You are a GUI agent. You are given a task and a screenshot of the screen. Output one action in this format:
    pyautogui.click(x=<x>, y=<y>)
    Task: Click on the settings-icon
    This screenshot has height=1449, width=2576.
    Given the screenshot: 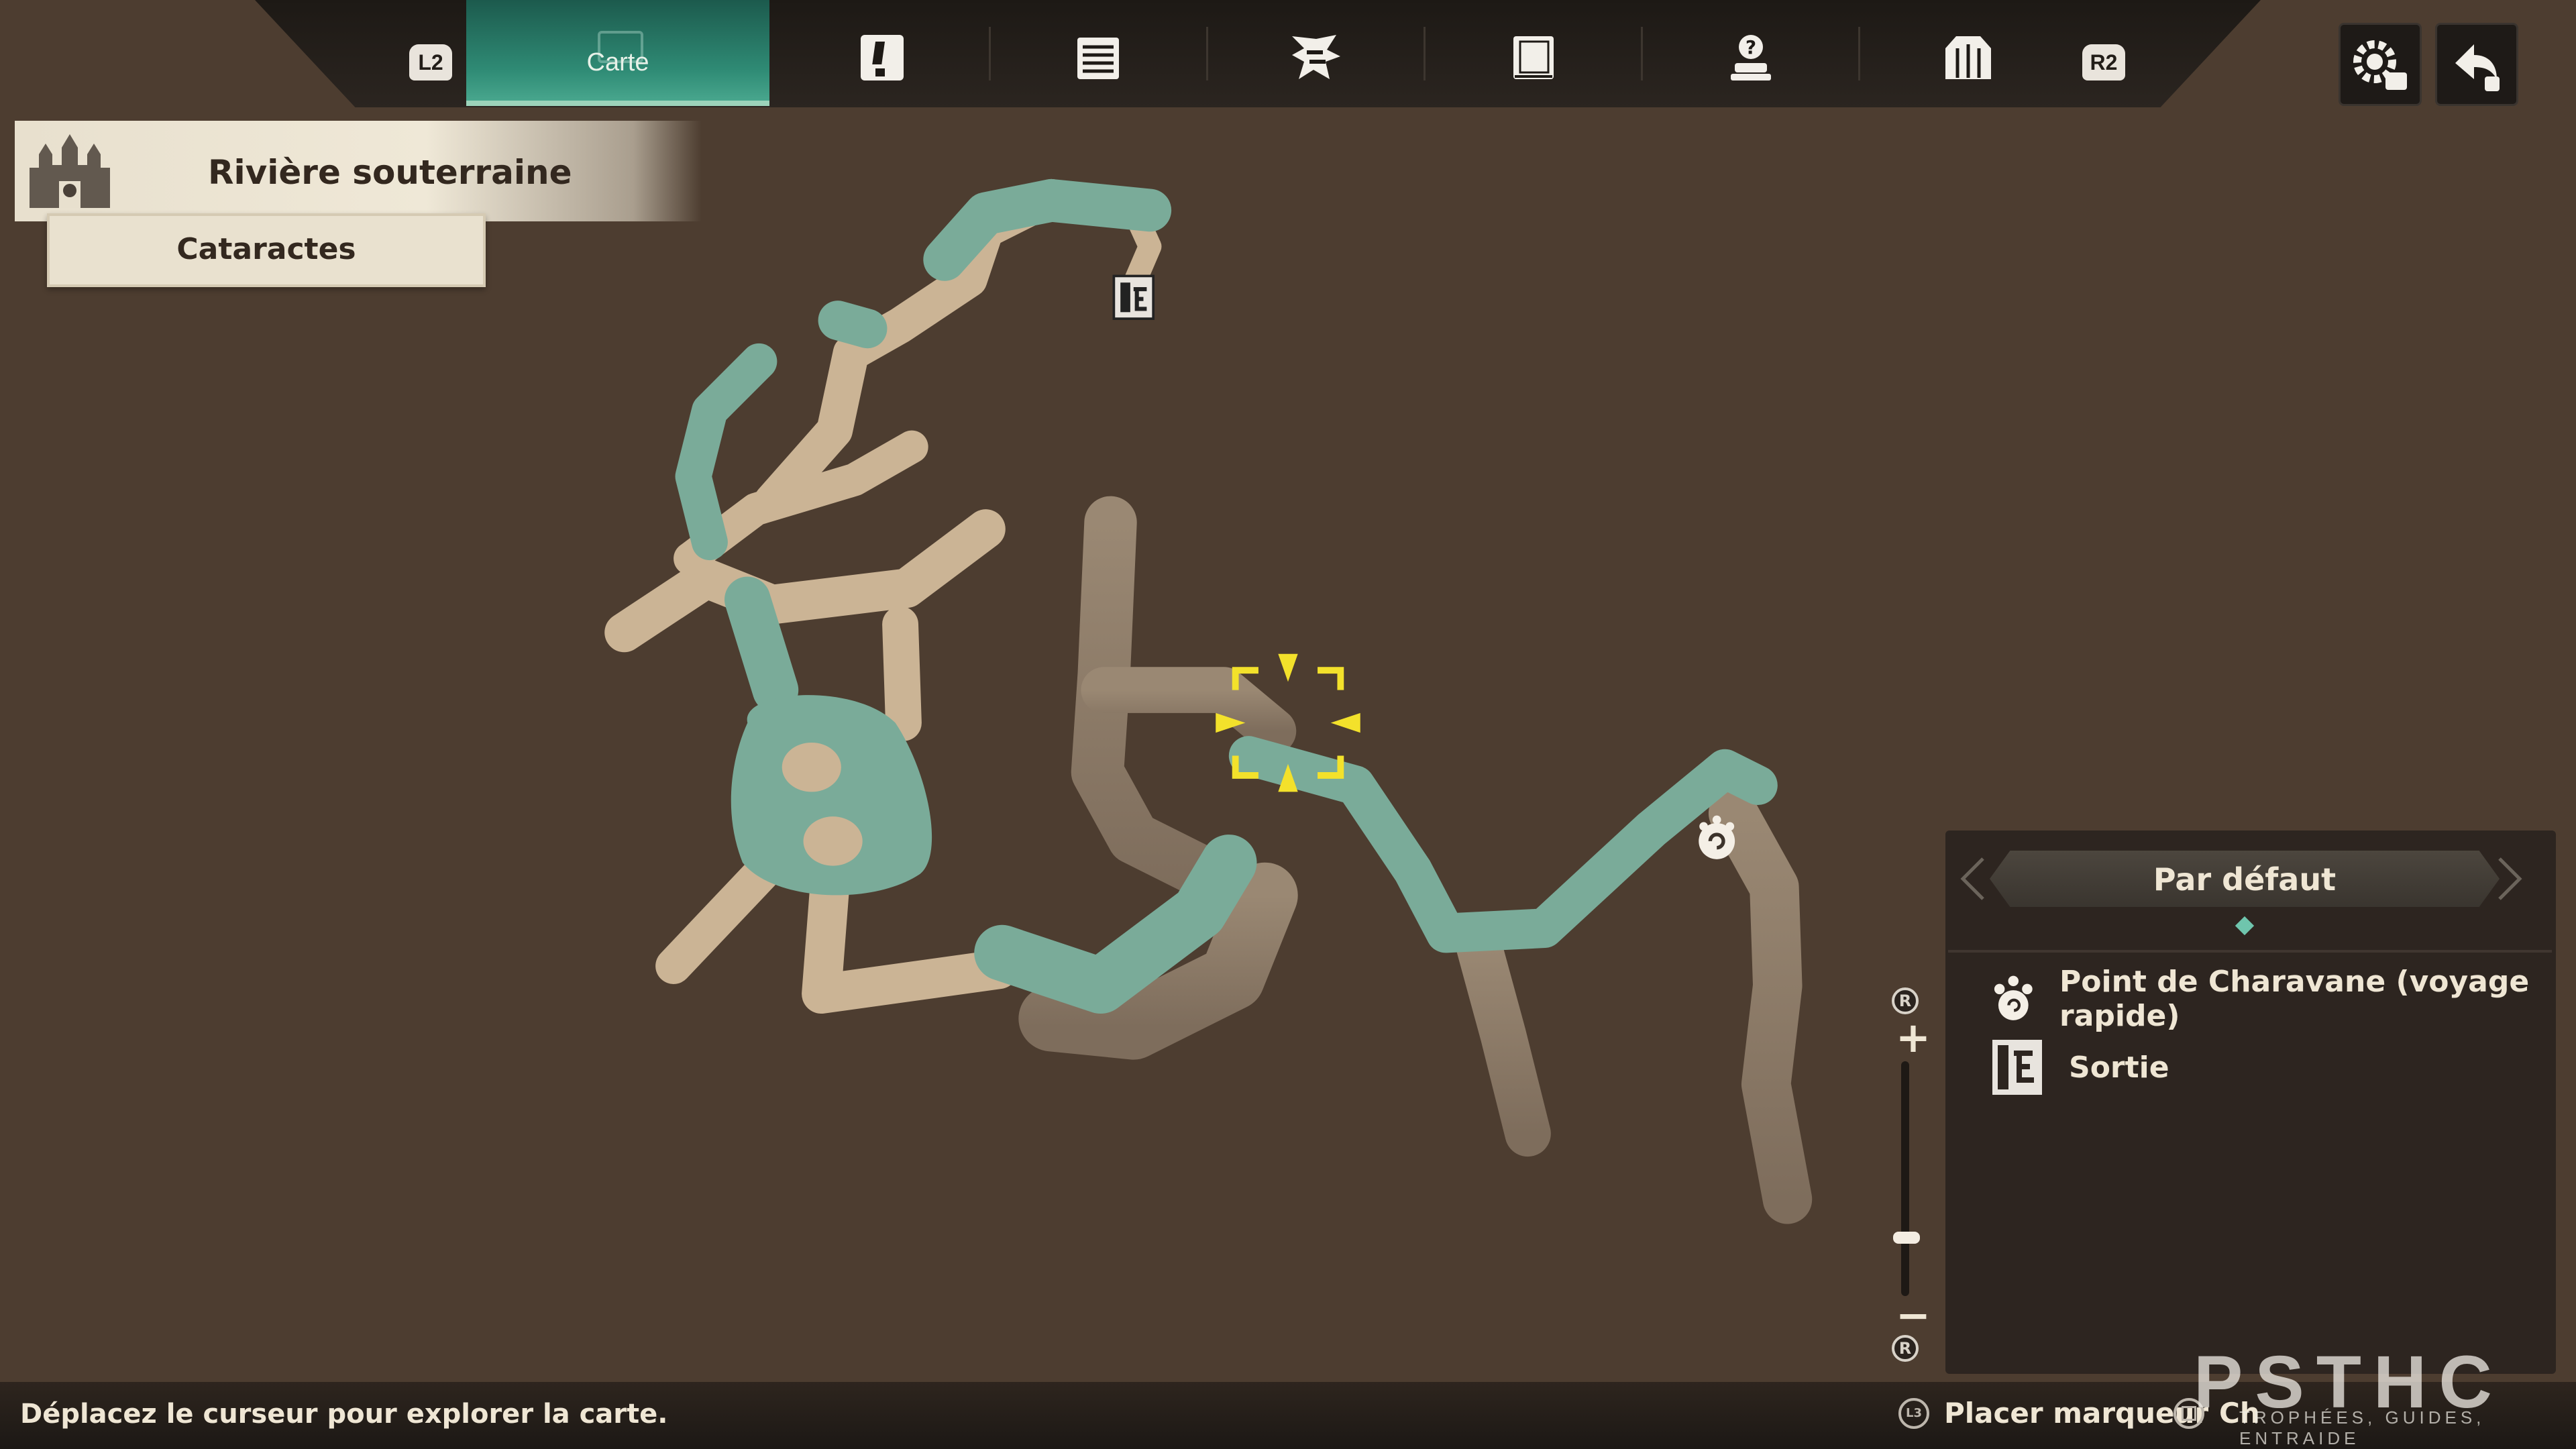 What is the action you would take?
    pyautogui.click(x=2380, y=65)
    